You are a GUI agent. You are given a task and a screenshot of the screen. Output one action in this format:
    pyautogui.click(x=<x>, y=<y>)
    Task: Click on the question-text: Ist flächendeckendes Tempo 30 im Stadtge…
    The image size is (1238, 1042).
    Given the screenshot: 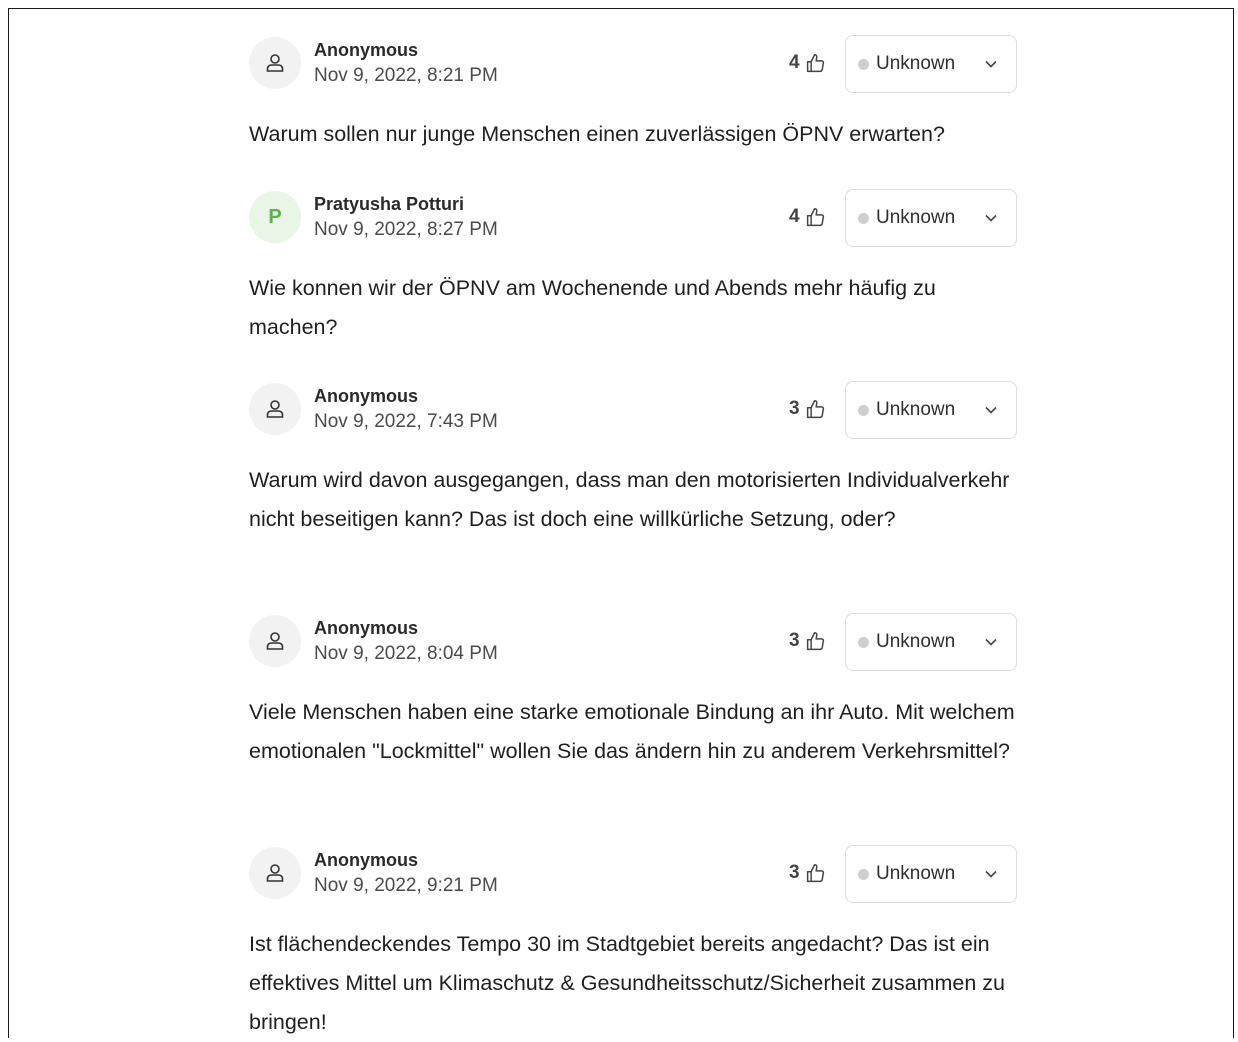 What is the action you would take?
    pyautogui.click(x=627, y=983)
    